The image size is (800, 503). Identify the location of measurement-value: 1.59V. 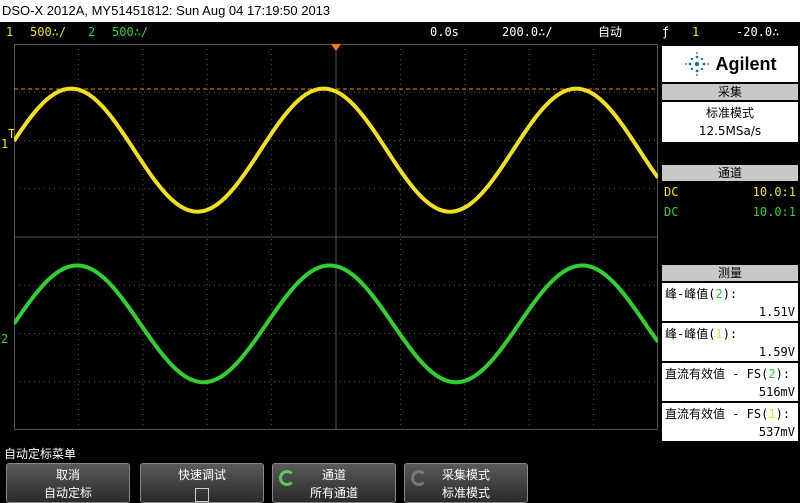
(776, 352).